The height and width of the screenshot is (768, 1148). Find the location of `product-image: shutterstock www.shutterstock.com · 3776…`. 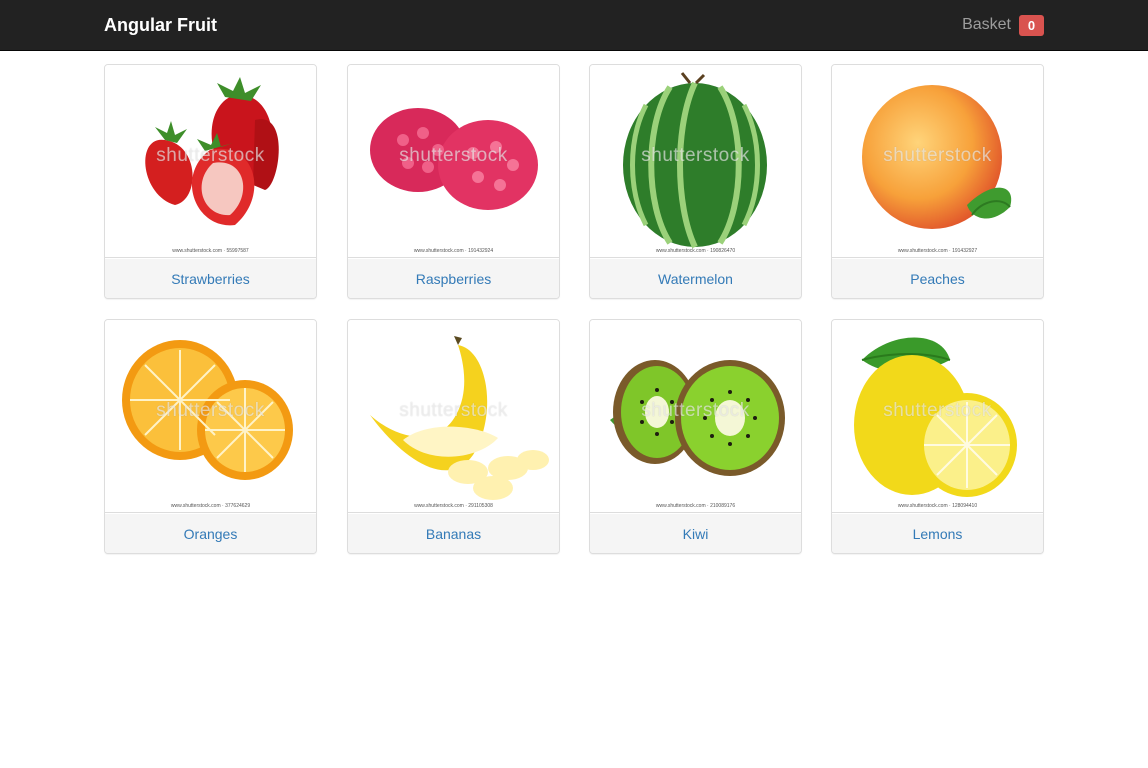

product-image: shutterstock www.shutterstock.com · 3776… is located at coordinates (210, 416).